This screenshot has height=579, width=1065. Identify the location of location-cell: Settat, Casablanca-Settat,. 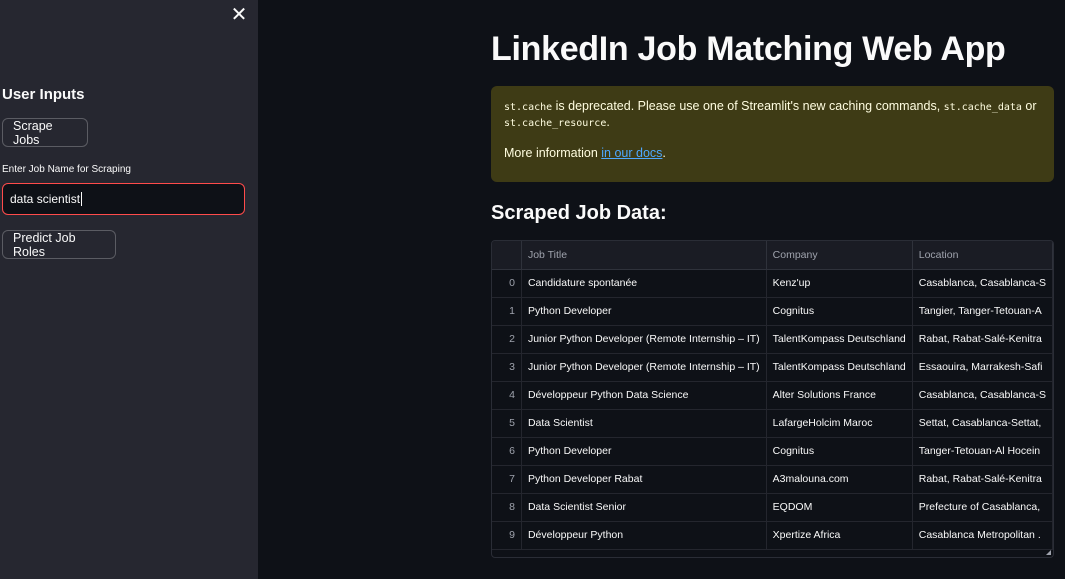
(982, 423).